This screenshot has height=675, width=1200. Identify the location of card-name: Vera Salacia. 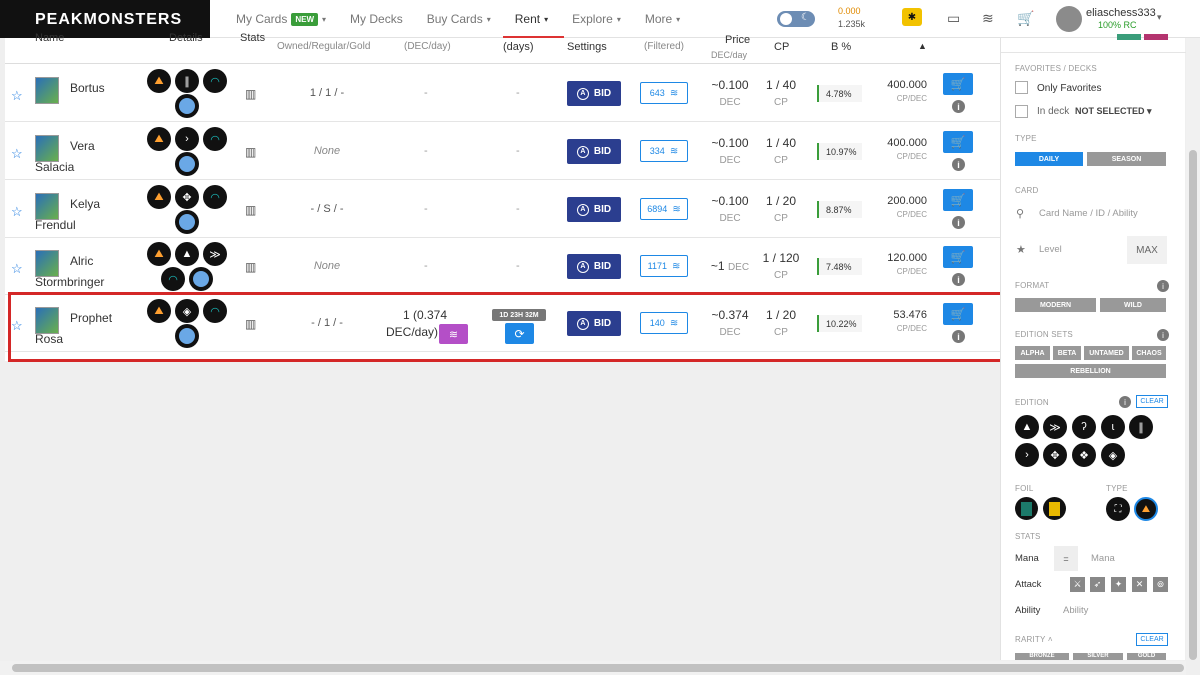
(90, 157).